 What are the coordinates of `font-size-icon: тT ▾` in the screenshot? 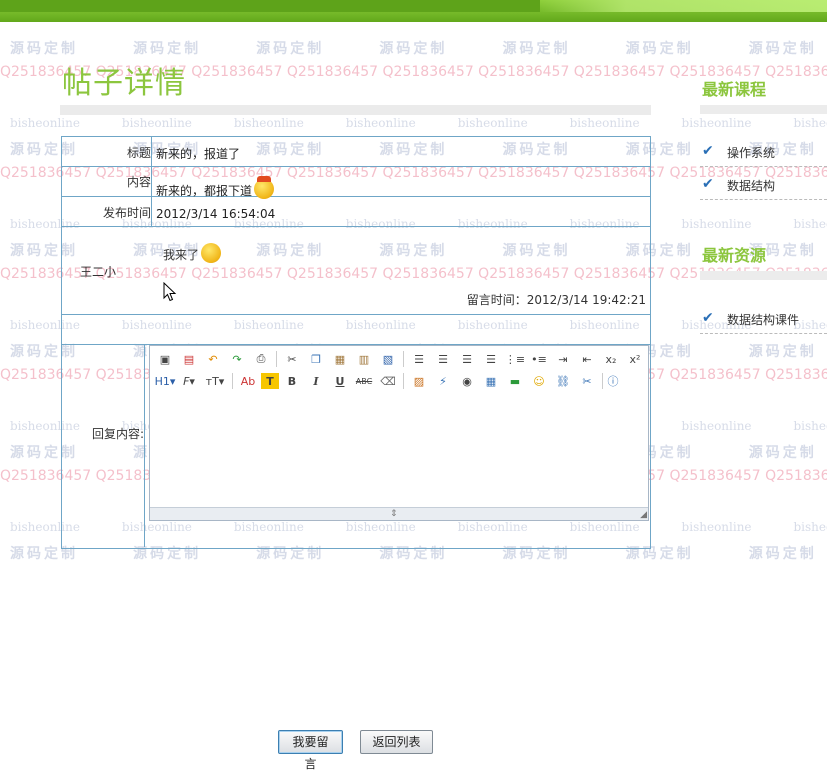 It's located at (215, 381).